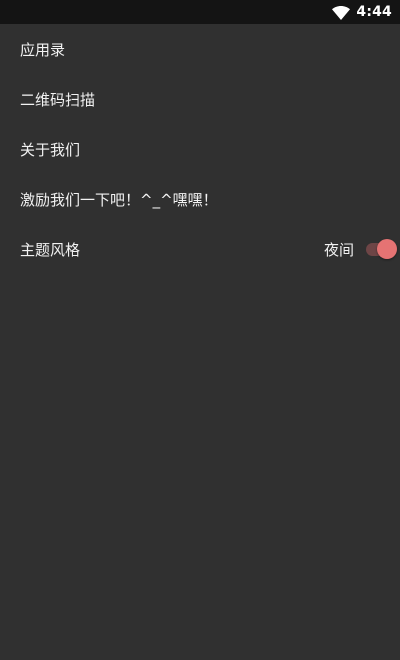  I want to click on menu-item-encourage-us: 激励我们一下吧！^_^嘿嘿！, so click(200, 199).